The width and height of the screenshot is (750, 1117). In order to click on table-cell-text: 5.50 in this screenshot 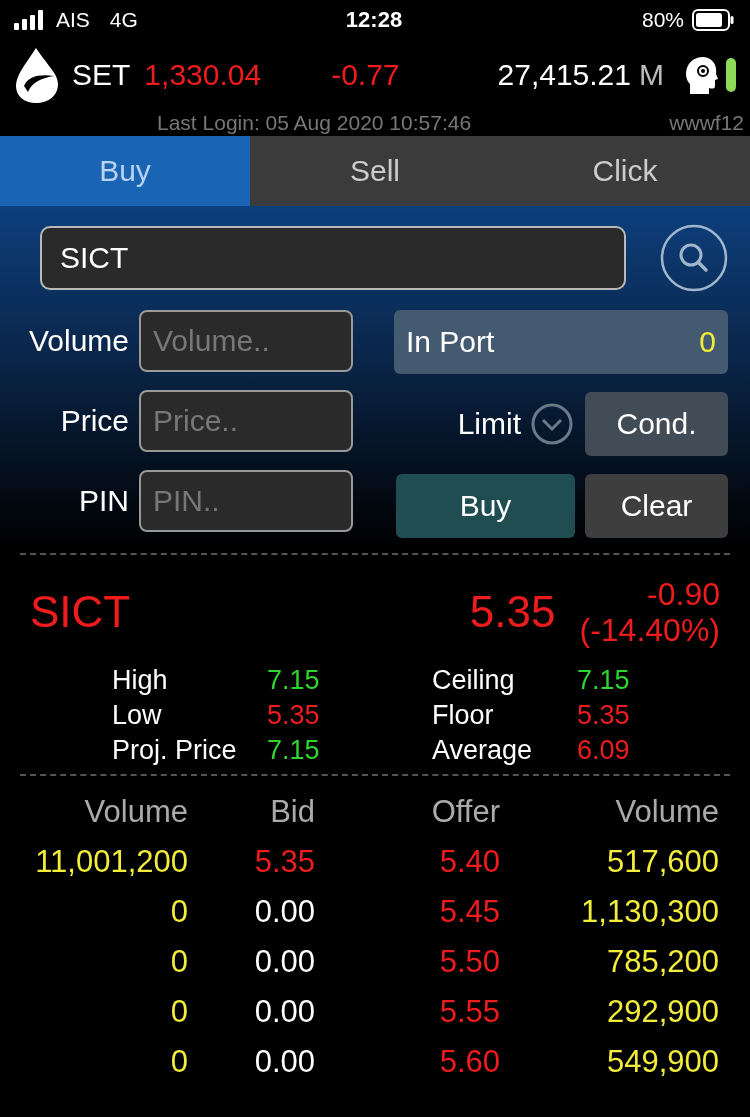, I will do `click(469, 962)`.